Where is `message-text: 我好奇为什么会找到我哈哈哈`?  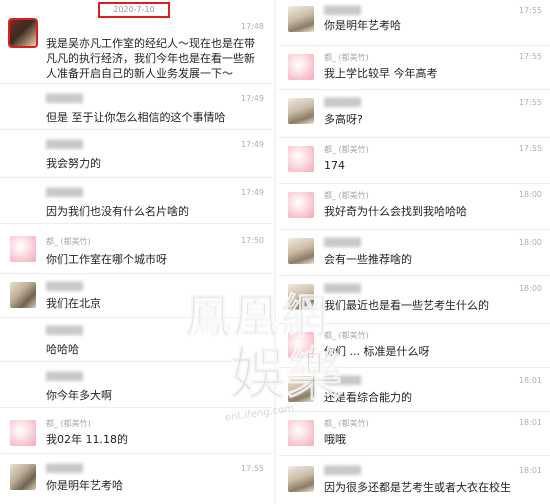 message-text: 我好奇为什么会找到我哈哈哈 is located at coordinates (395, 211).